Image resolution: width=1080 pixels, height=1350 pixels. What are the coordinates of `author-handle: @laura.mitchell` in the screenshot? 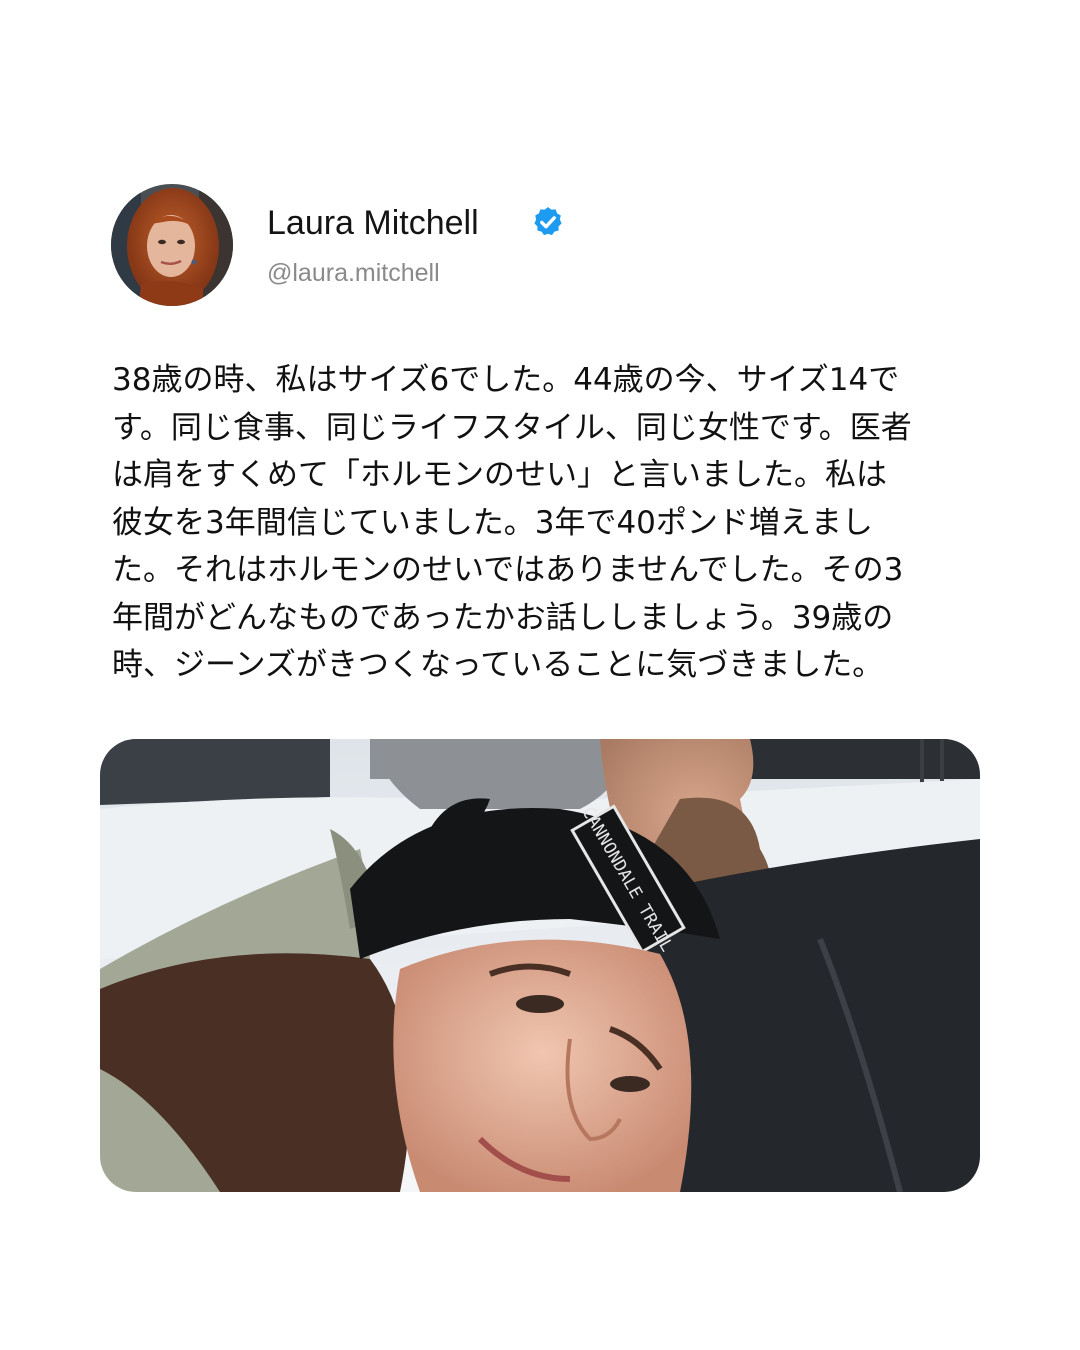 It's located at (353, 273).